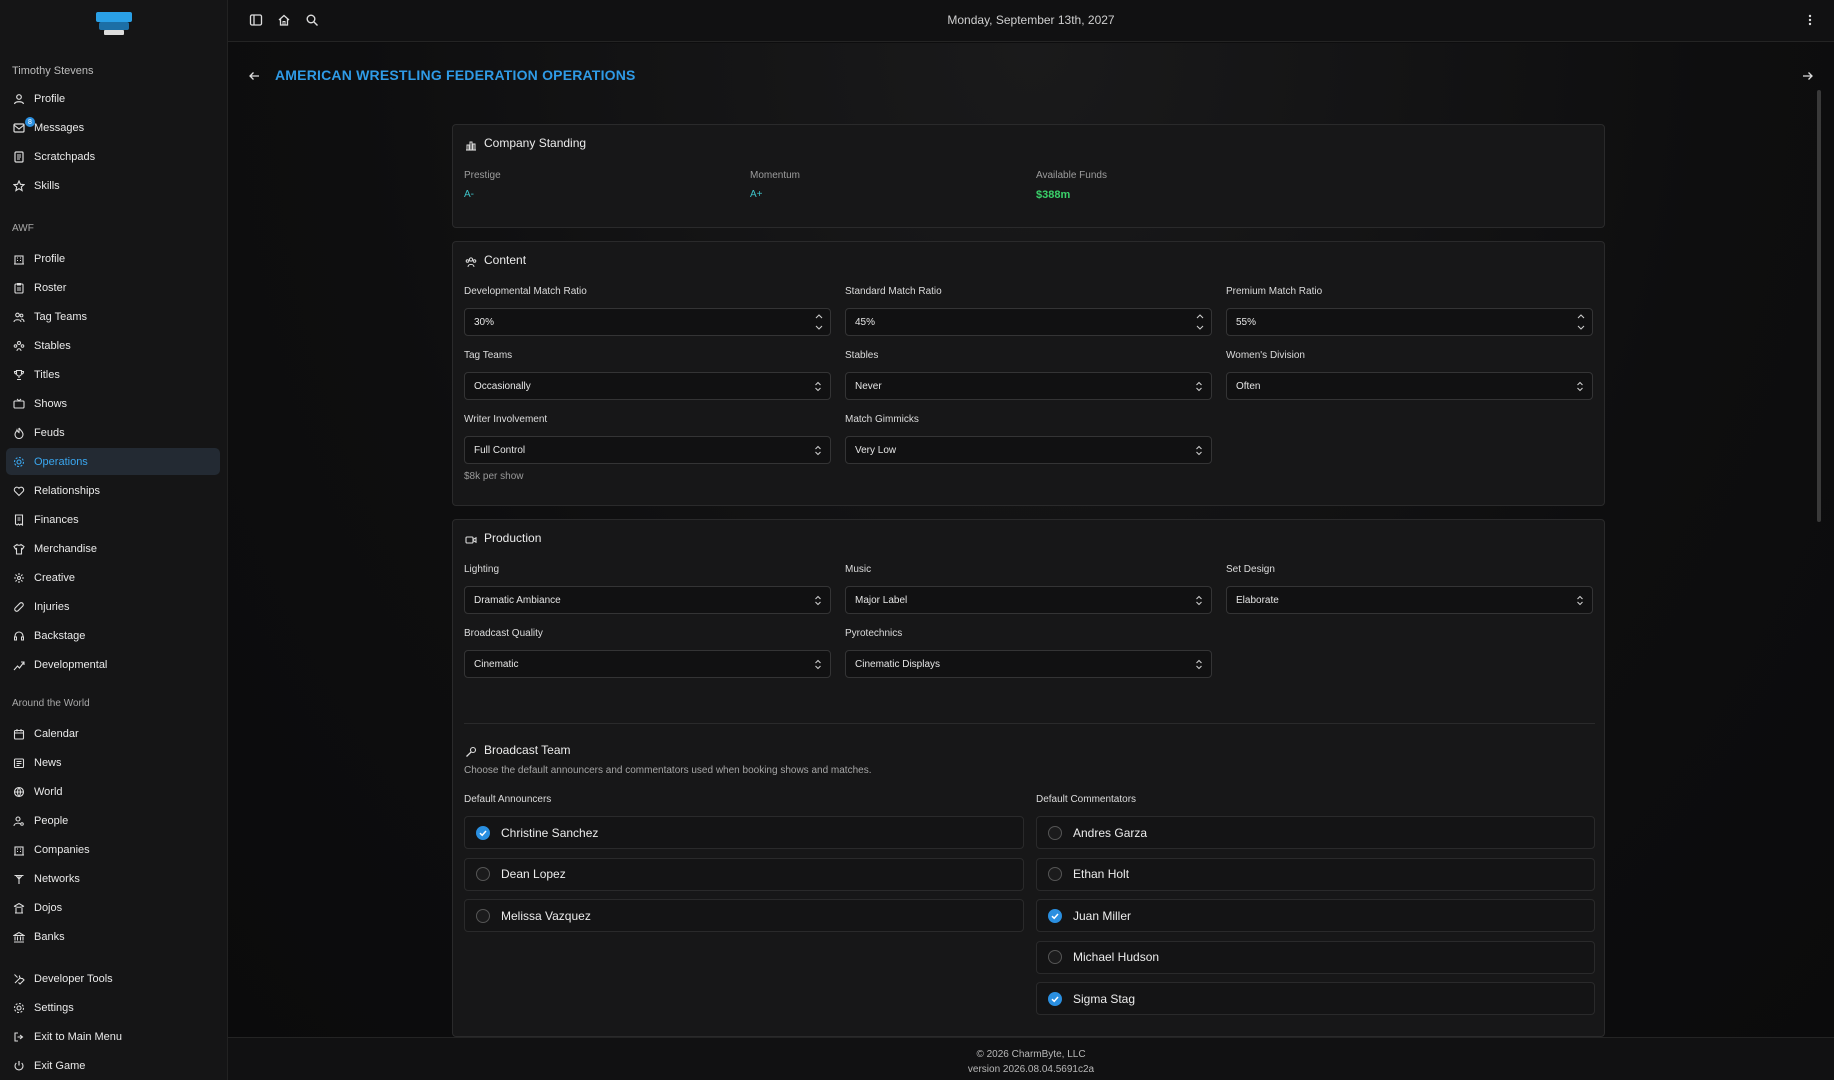 The image size is (1834, 1080). What do you see at coordinates (254, 75) in the screenshot?
I see `back-arrow-icon` at bounding box center [254, 75].